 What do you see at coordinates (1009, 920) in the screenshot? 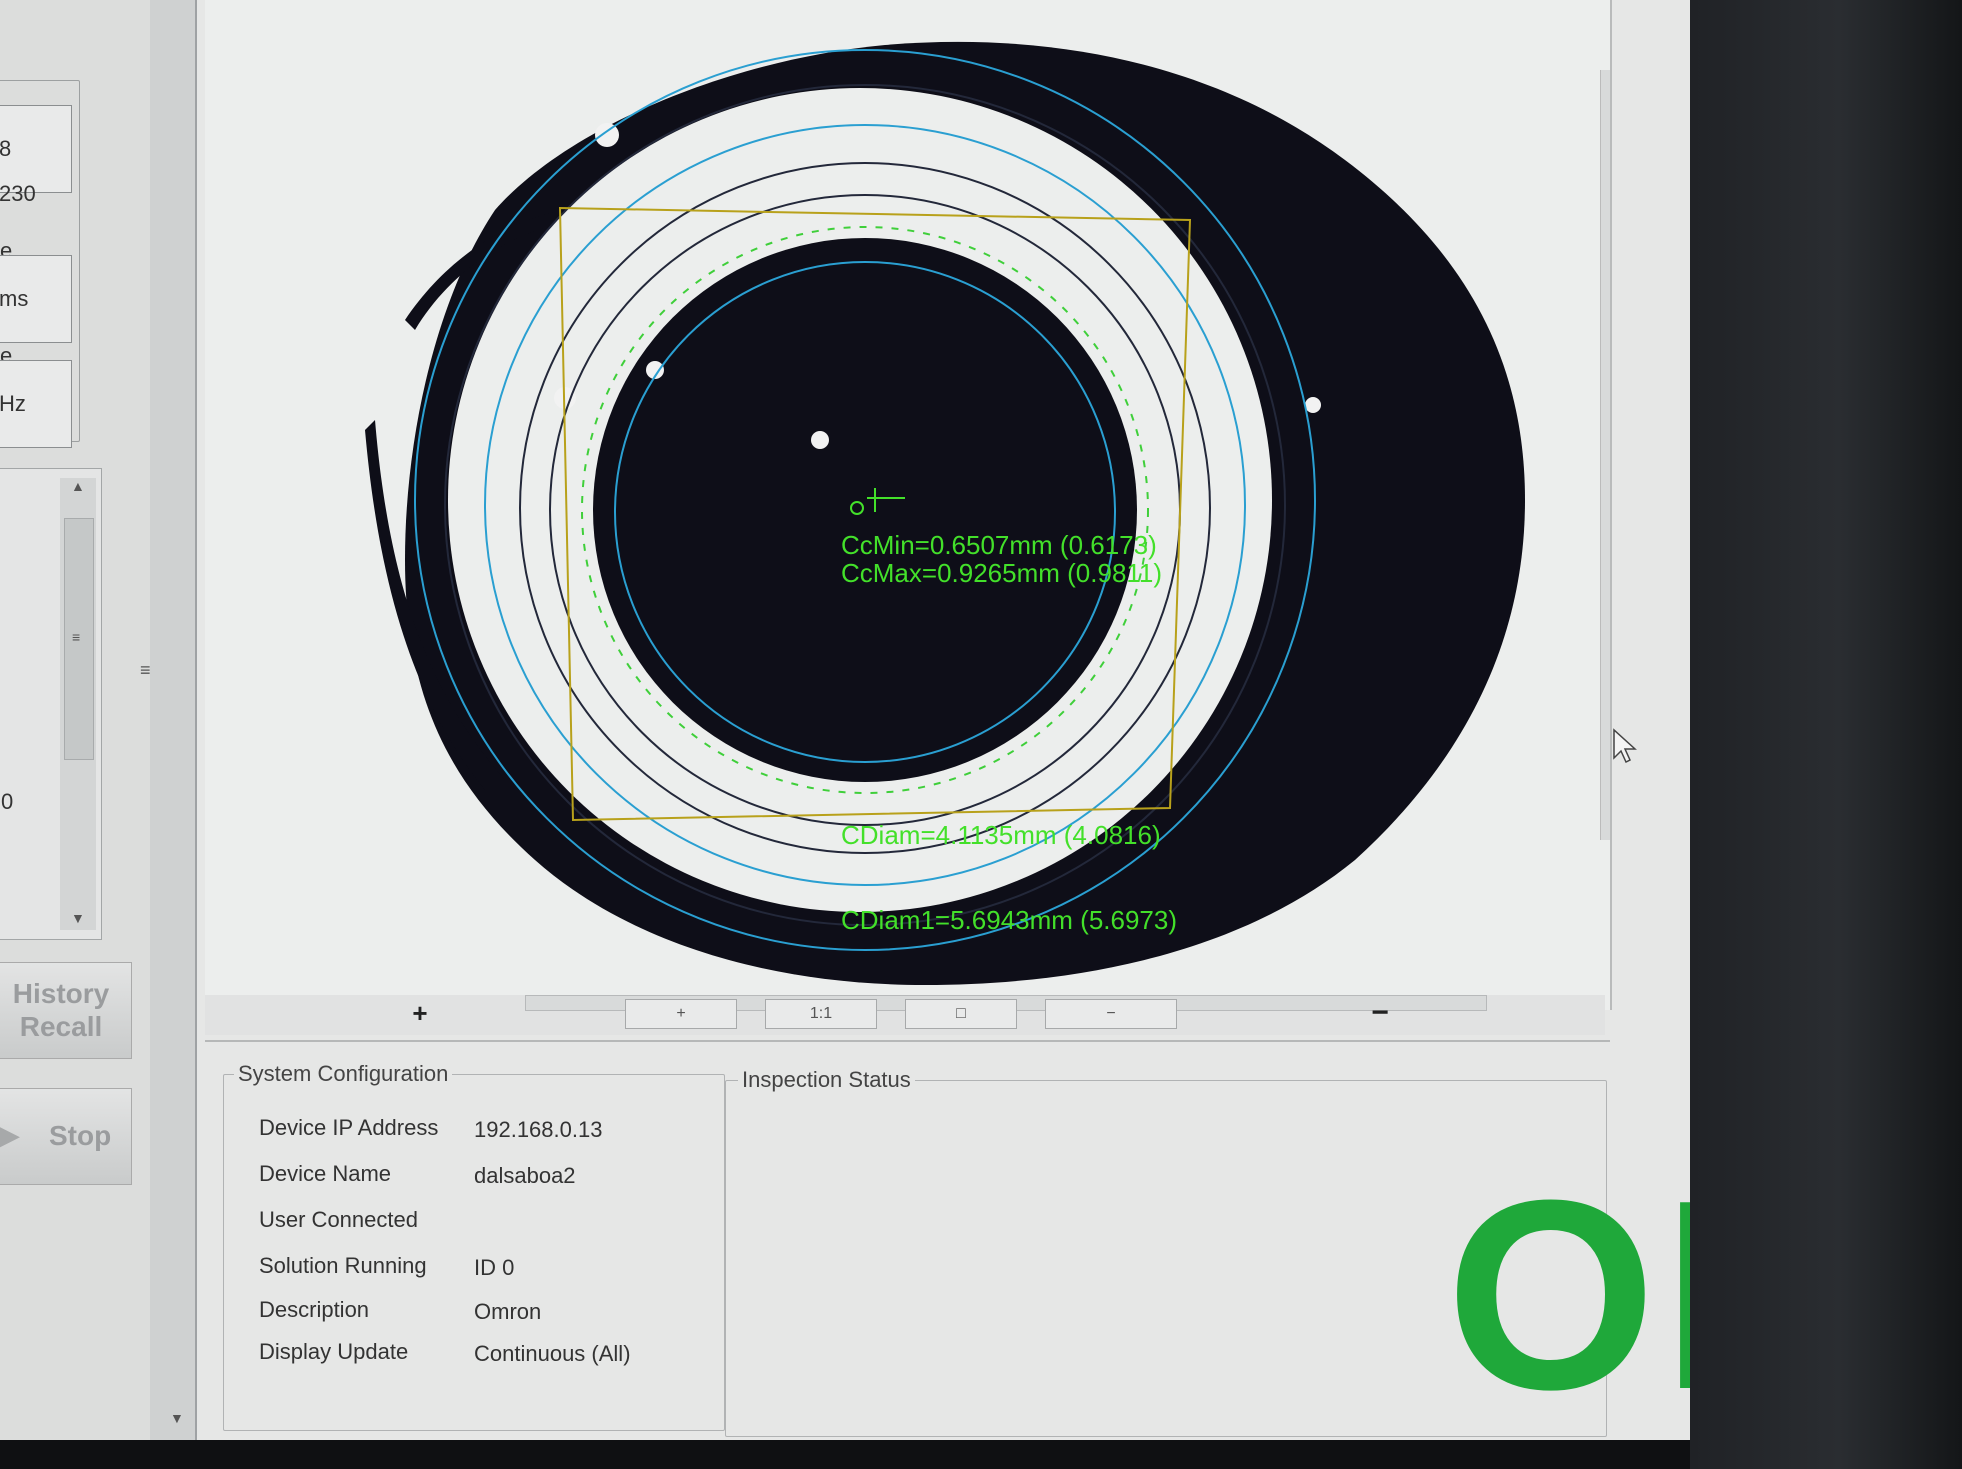
I see `cdiam1-measurement: CDiam1=5.6943mm (5.6973)` at bounding box center [1009, 920].